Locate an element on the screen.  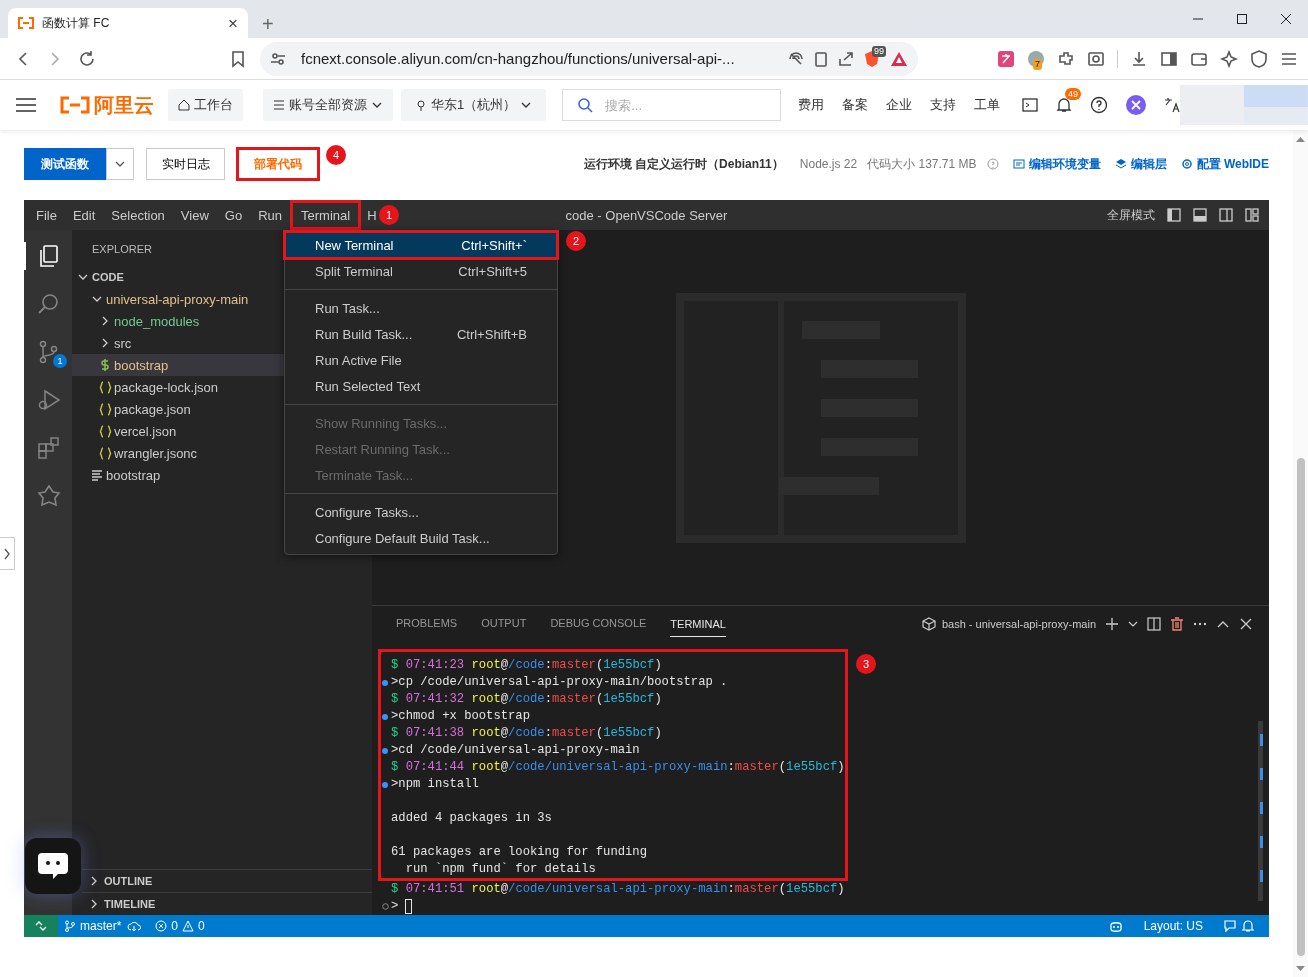
toggle-secondary-sidebar-icon is located at coordinates (1226, 215).